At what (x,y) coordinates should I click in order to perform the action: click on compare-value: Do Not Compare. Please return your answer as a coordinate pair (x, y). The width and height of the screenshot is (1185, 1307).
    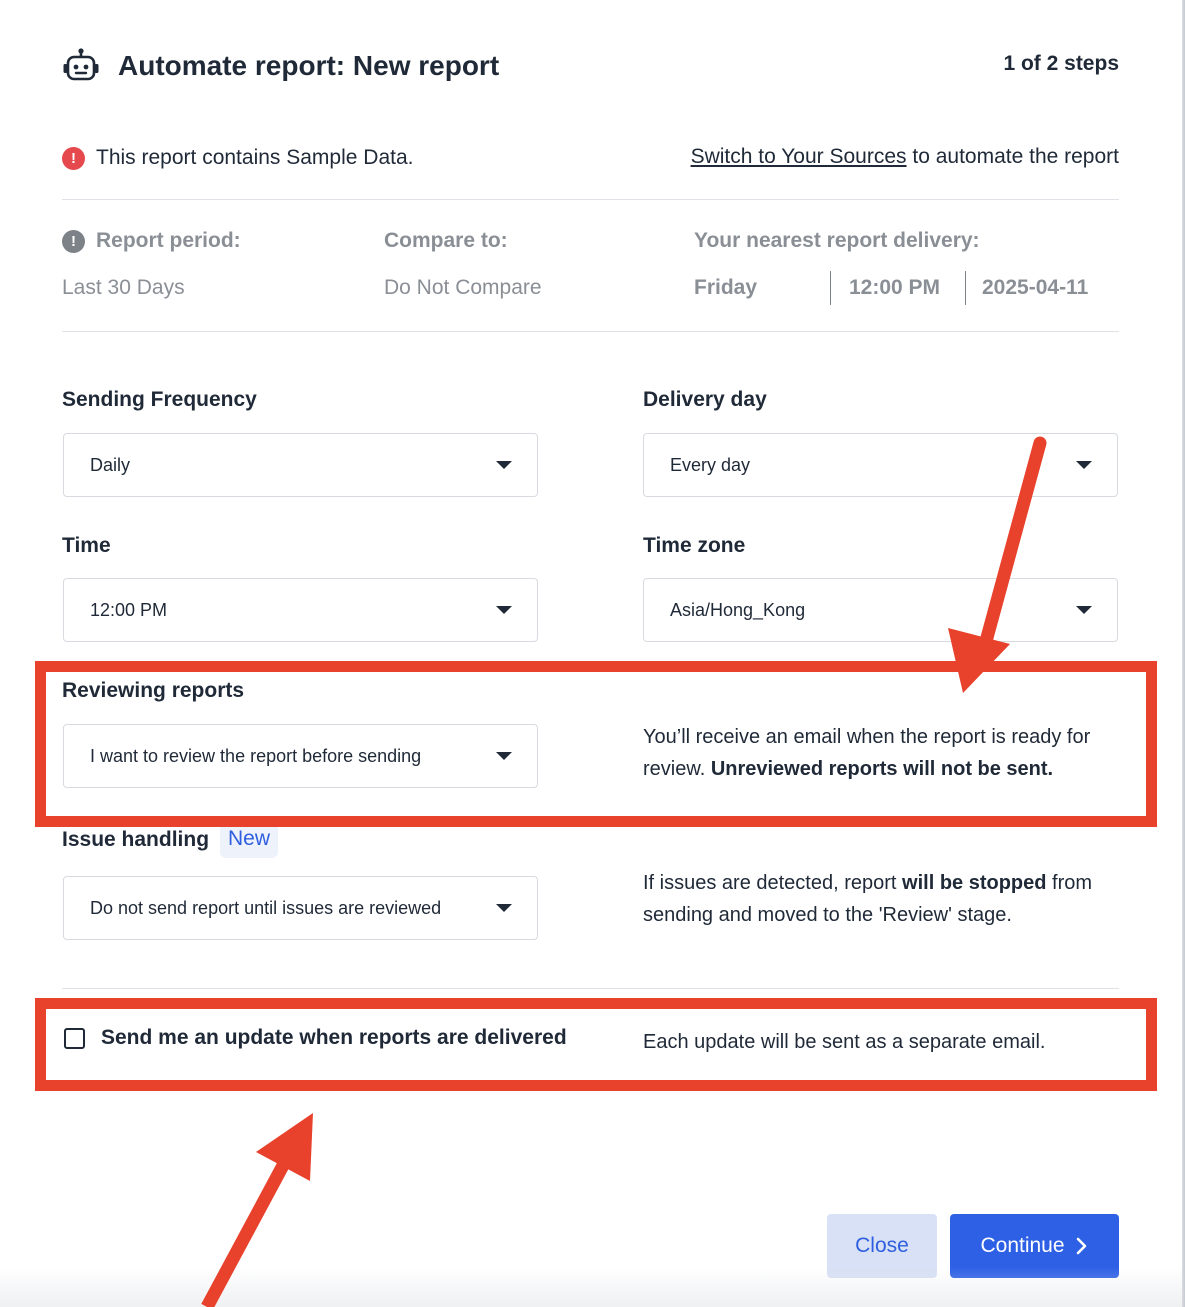
    Looking at the image, I should click on (463, 287).